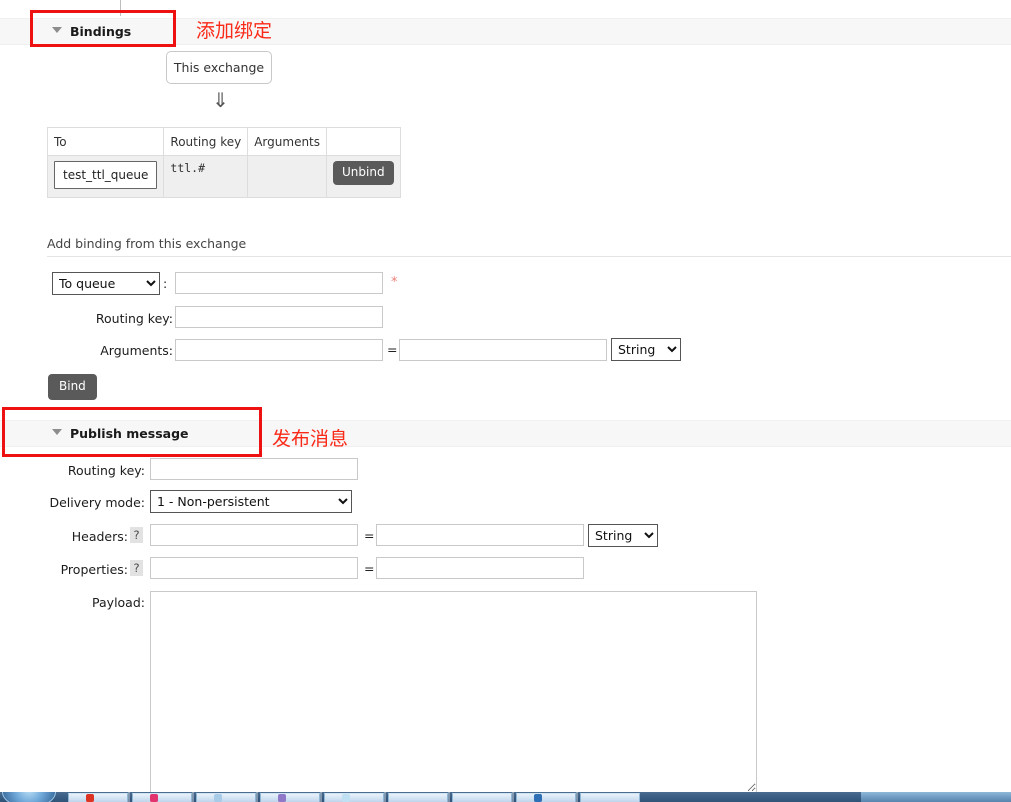 Image resolution: width=1011 pixels, height=802 pixels. Describe the element at coordinates (136, 535) in the screenshot. I see `headers-help-icon: ?` at that location.